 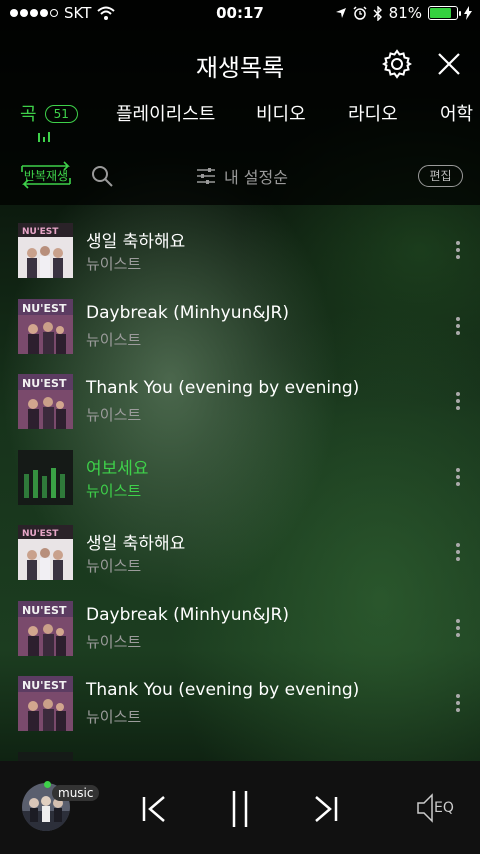 I want to click on sort-label: 내 설정순, so click(x=256, y=177).